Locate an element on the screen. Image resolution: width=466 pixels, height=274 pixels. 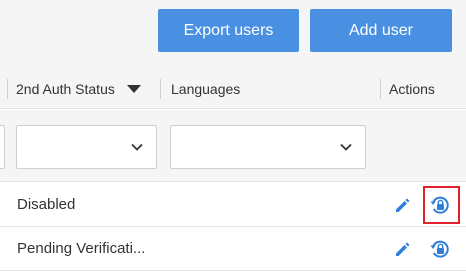
column-header-languages: Languages is located at coordinates (205, 89).